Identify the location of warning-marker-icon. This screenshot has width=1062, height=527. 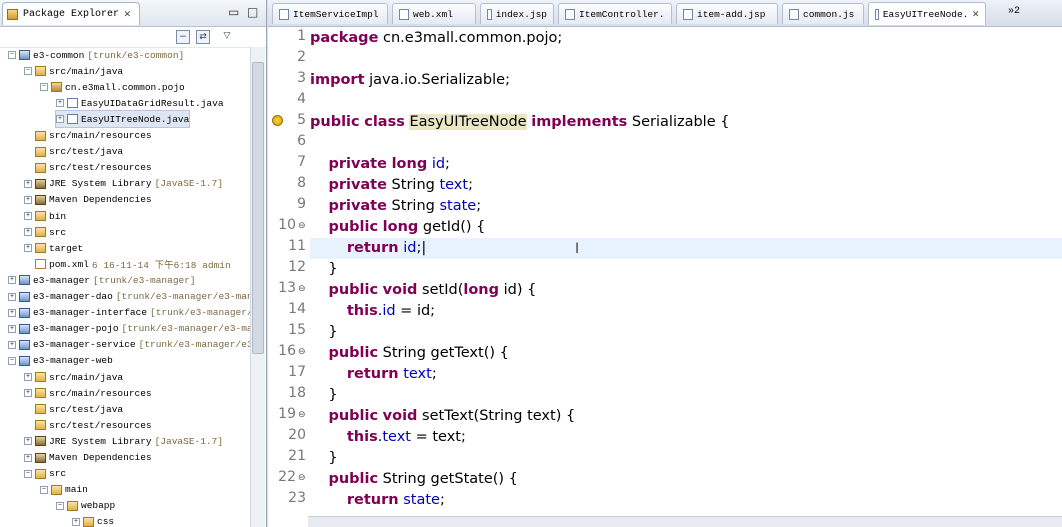
(277, 120).